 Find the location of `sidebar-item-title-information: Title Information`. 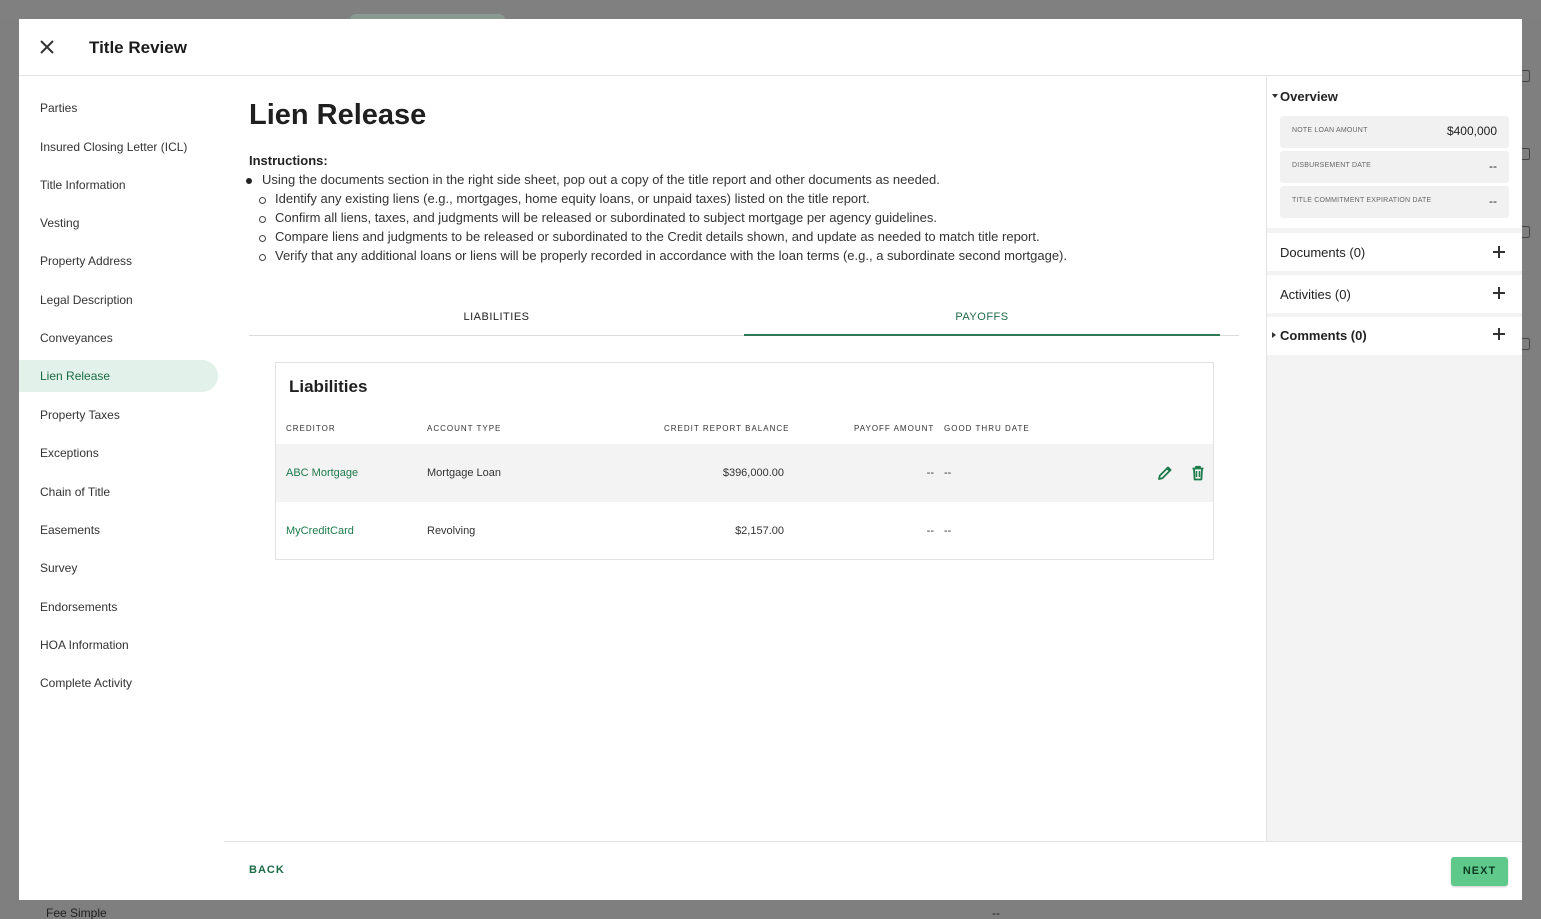

sidebar-item-title-information: Title Information is located at coordinates (118, 185).